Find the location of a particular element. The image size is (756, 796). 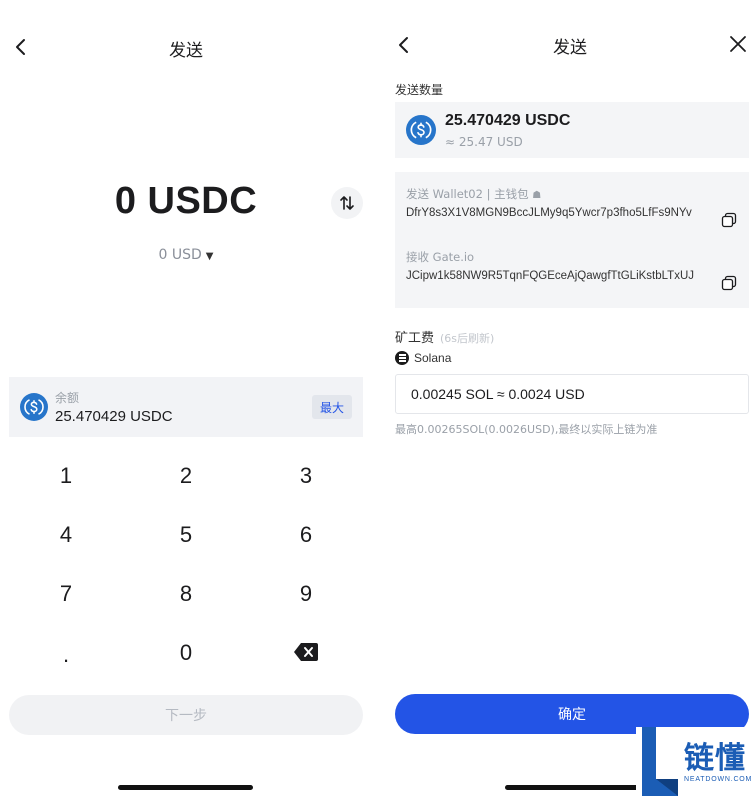

wallet-icon: ☗ is located at coordinates (537, 195).